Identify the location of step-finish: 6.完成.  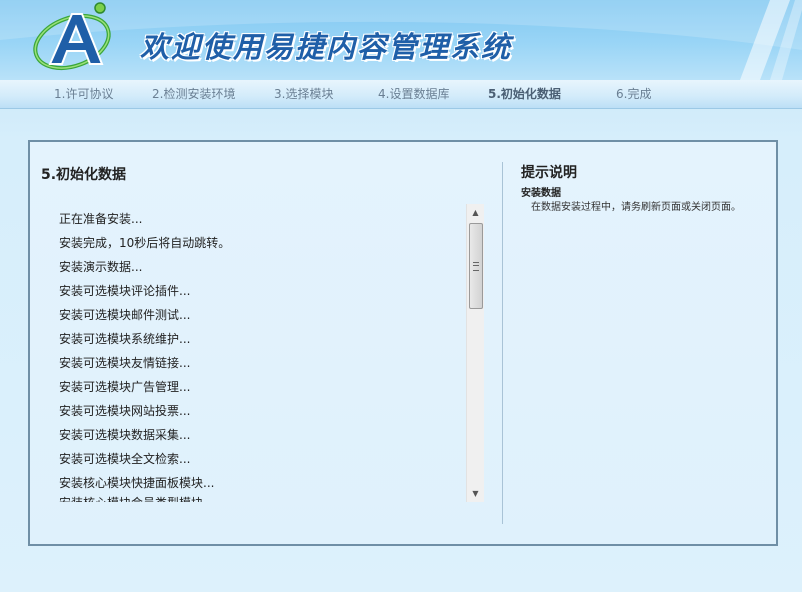
(634, 94).